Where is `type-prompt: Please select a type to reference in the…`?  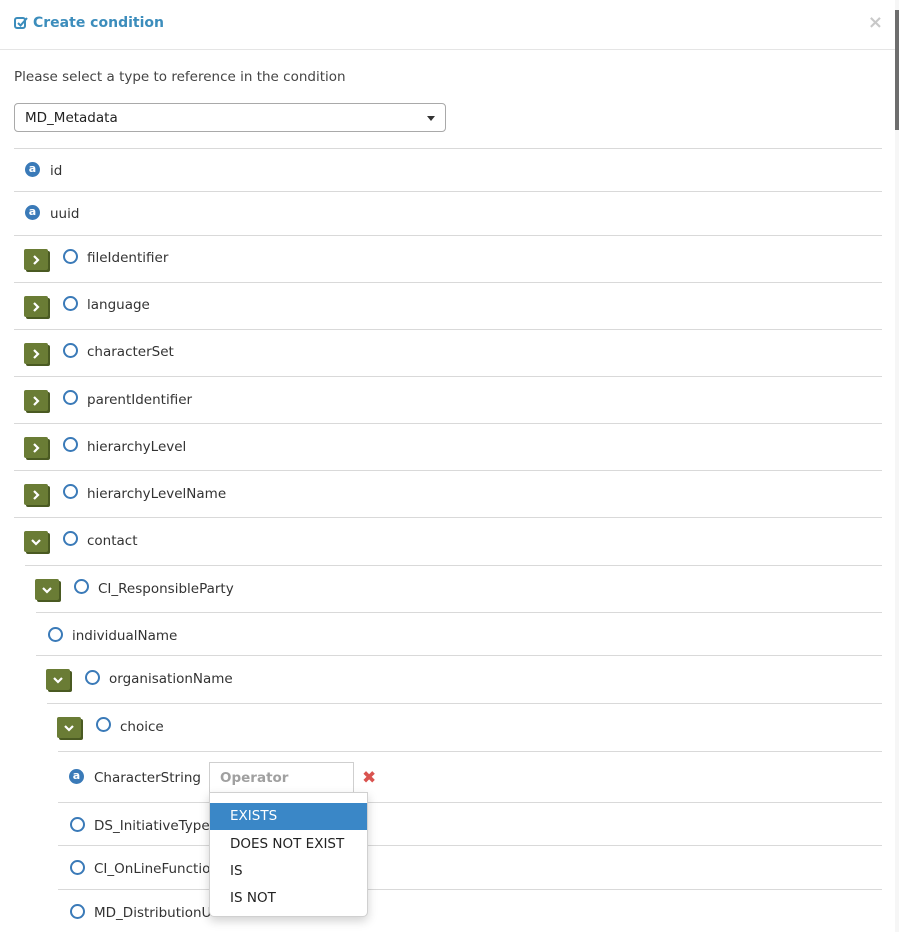
type-prompt: Please select a type to reference in the… is located at coordinates (180, 77).